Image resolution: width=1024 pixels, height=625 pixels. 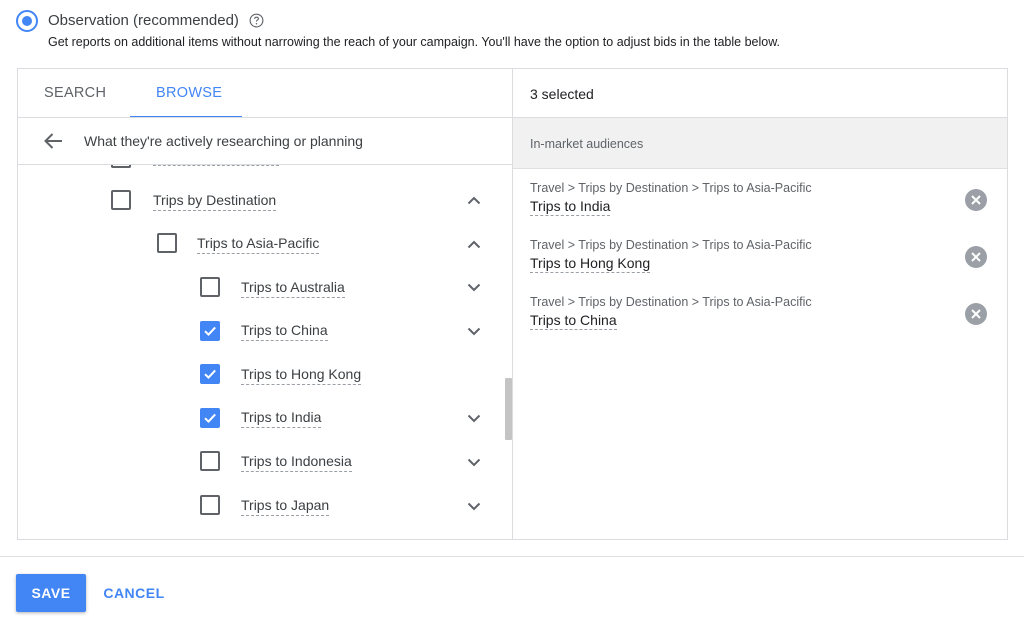 I want to click on save-button: SAVE, so click(x=51, y=593).